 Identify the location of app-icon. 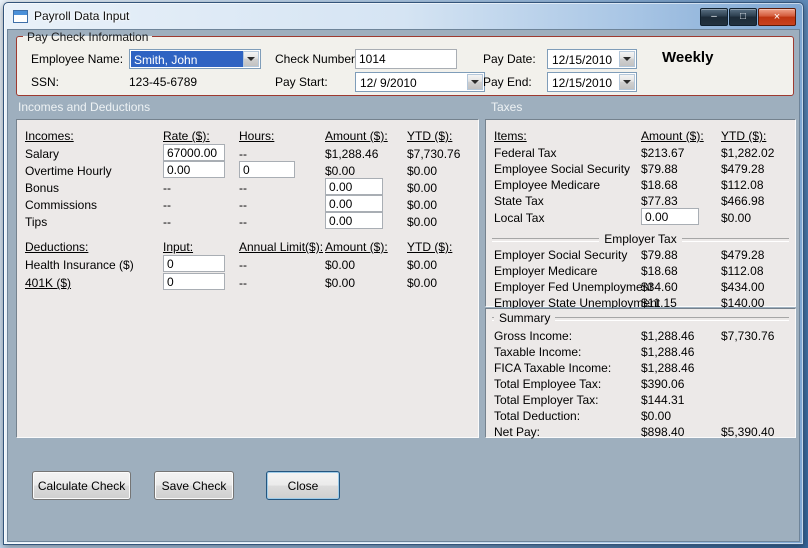
(20, 16).